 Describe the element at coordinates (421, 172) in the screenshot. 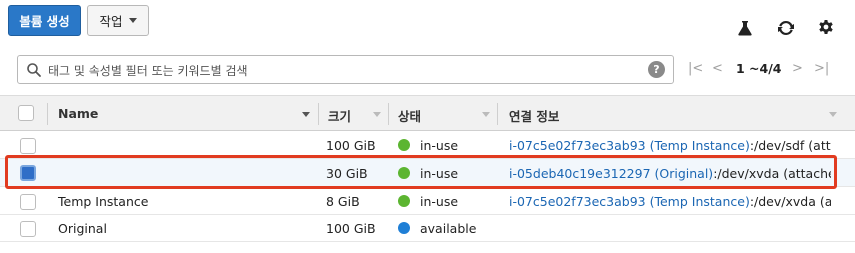

I see `selection-highlight-box` at that location.